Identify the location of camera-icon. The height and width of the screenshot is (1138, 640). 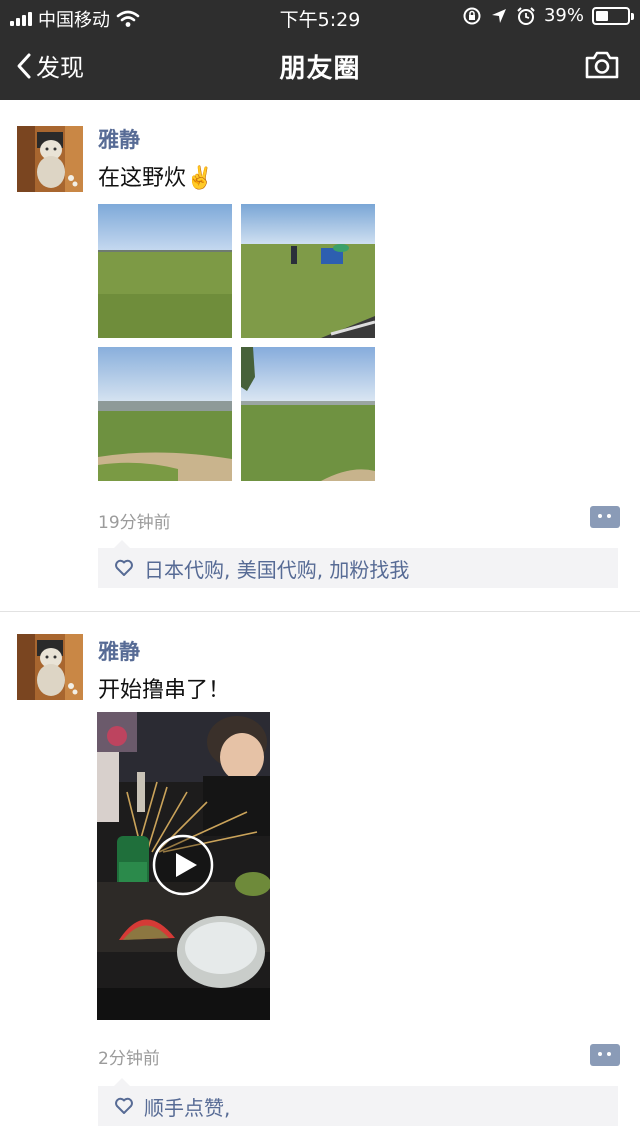
(602, 65).